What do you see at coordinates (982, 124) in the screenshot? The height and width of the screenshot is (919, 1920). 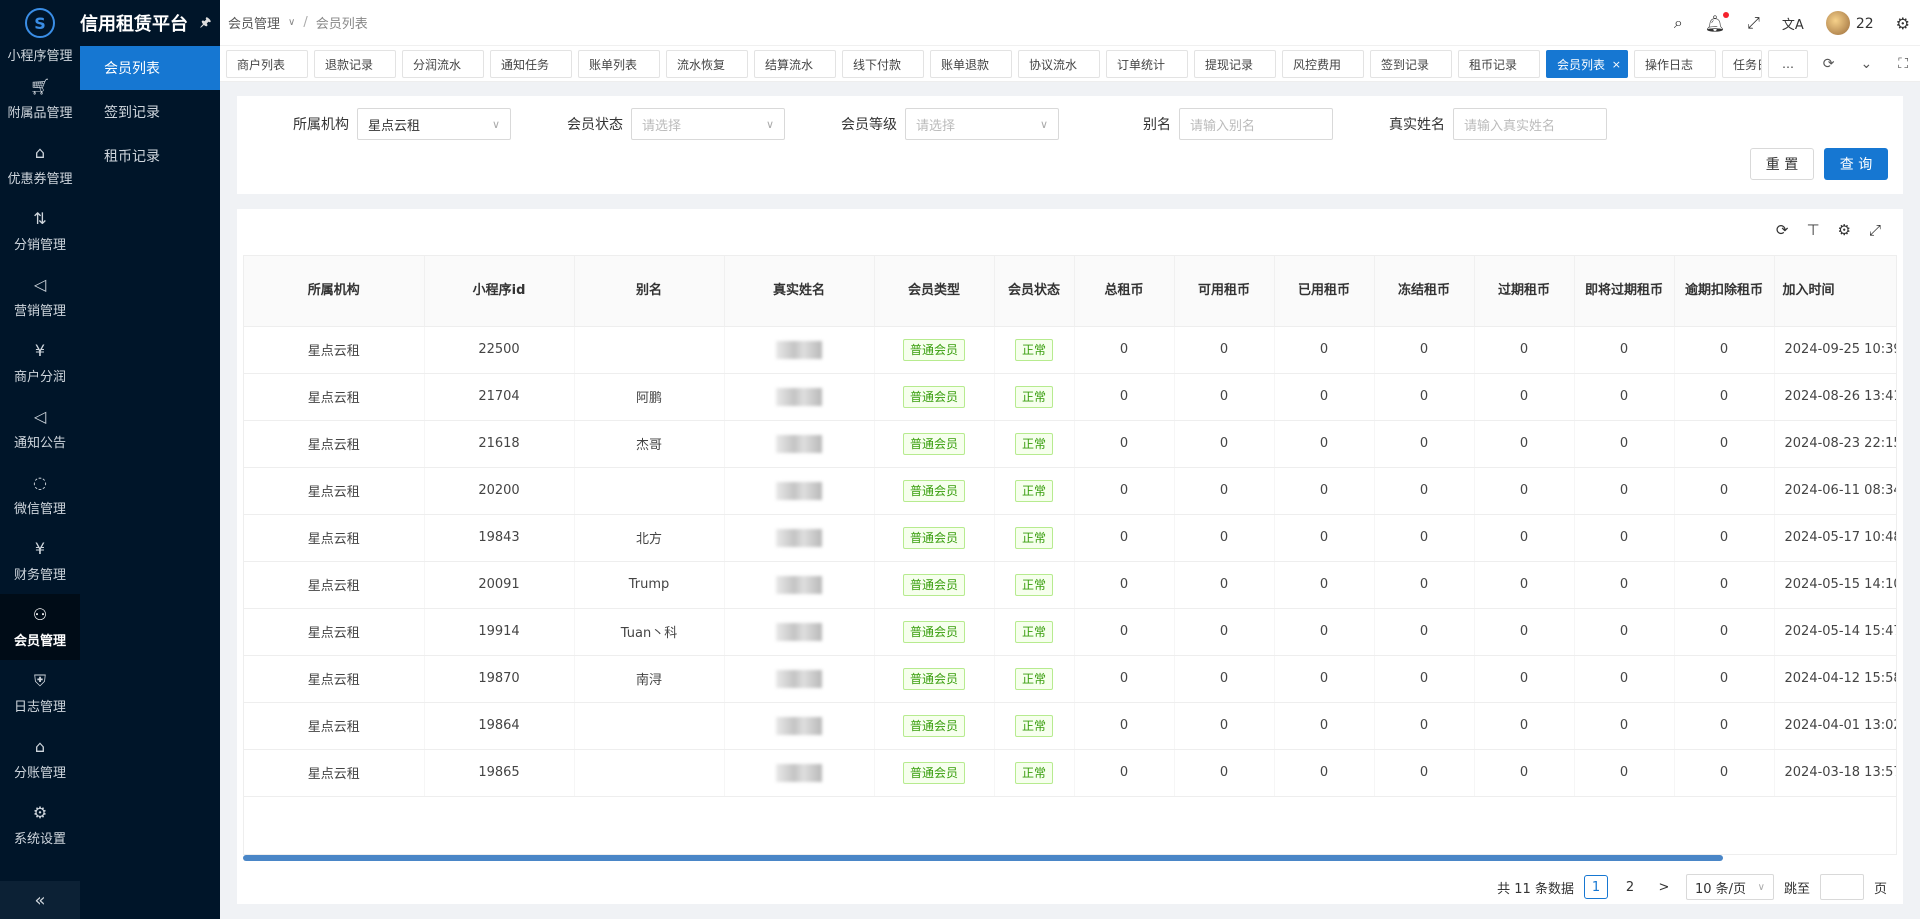 I see `level-select: 请选择 ∨` at bounding box center [982, 124].